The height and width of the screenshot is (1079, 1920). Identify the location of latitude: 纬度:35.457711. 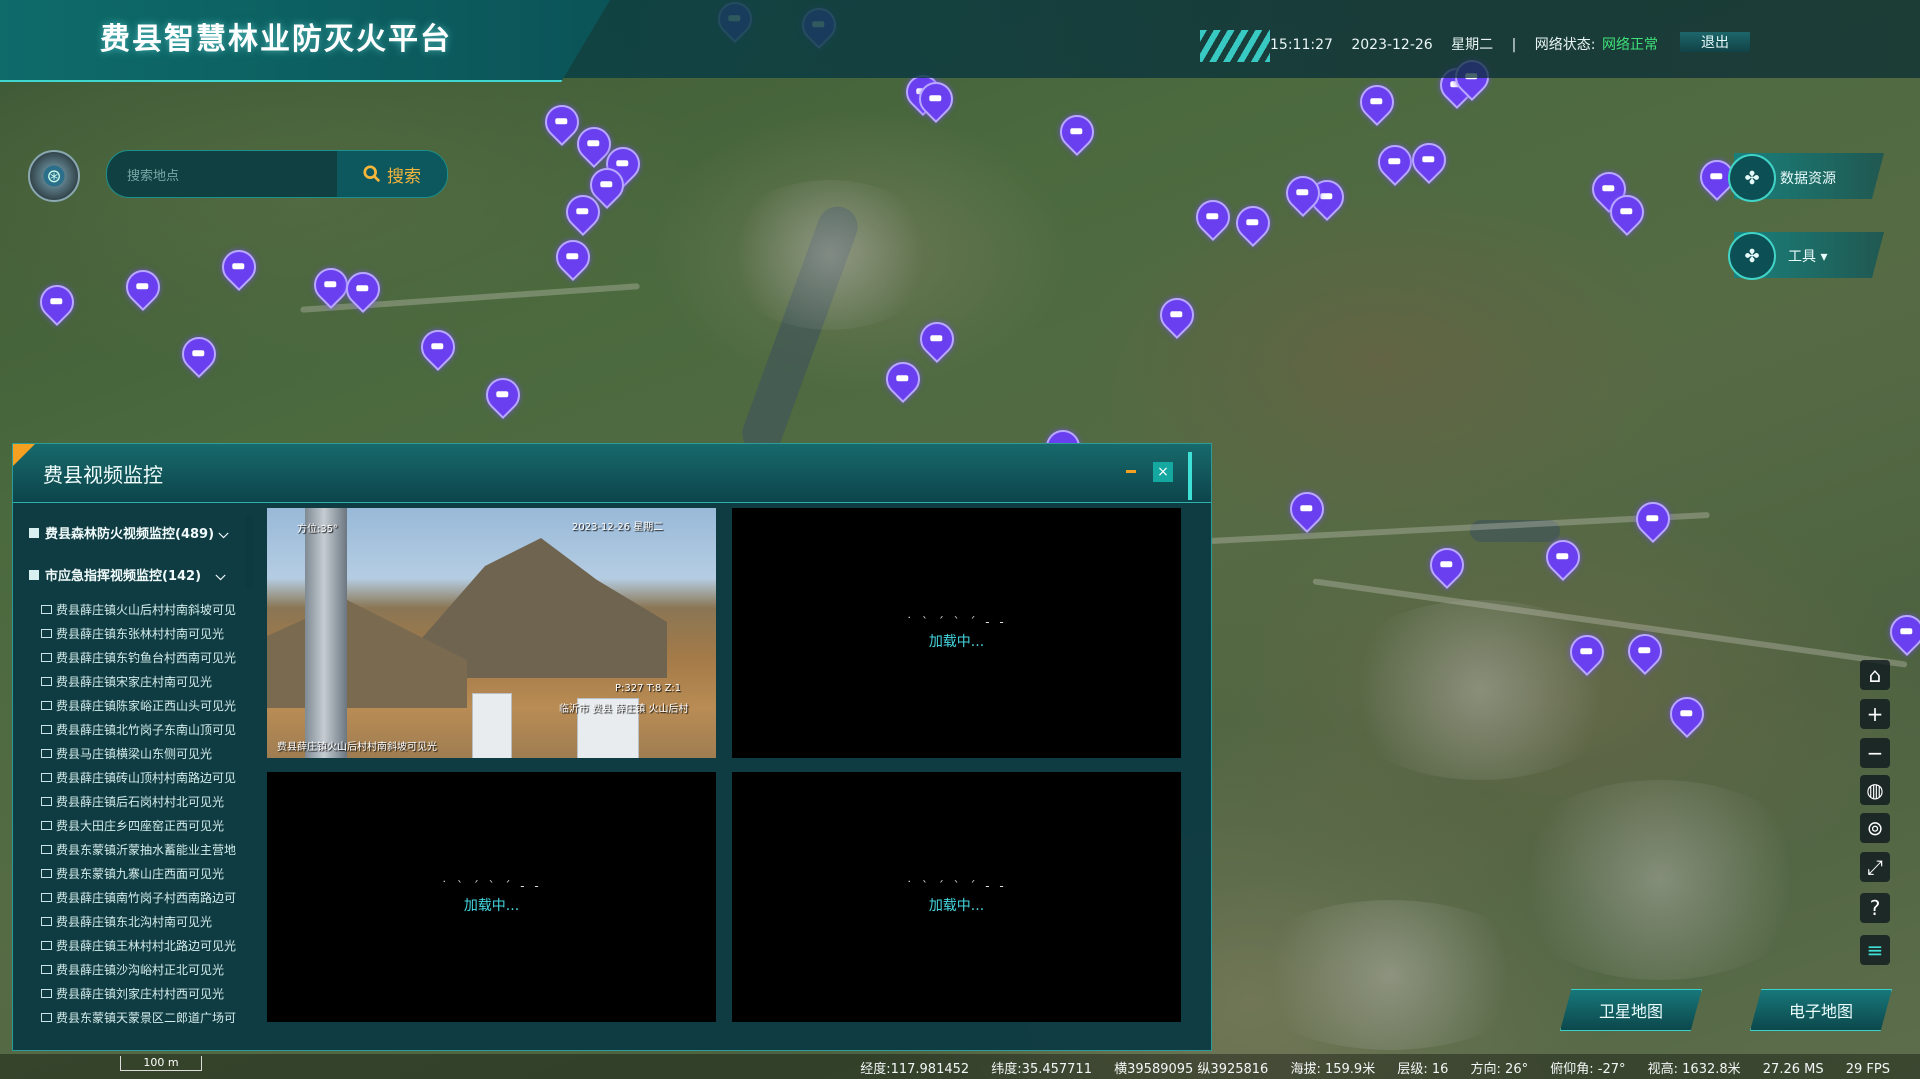
(1041, 1069).